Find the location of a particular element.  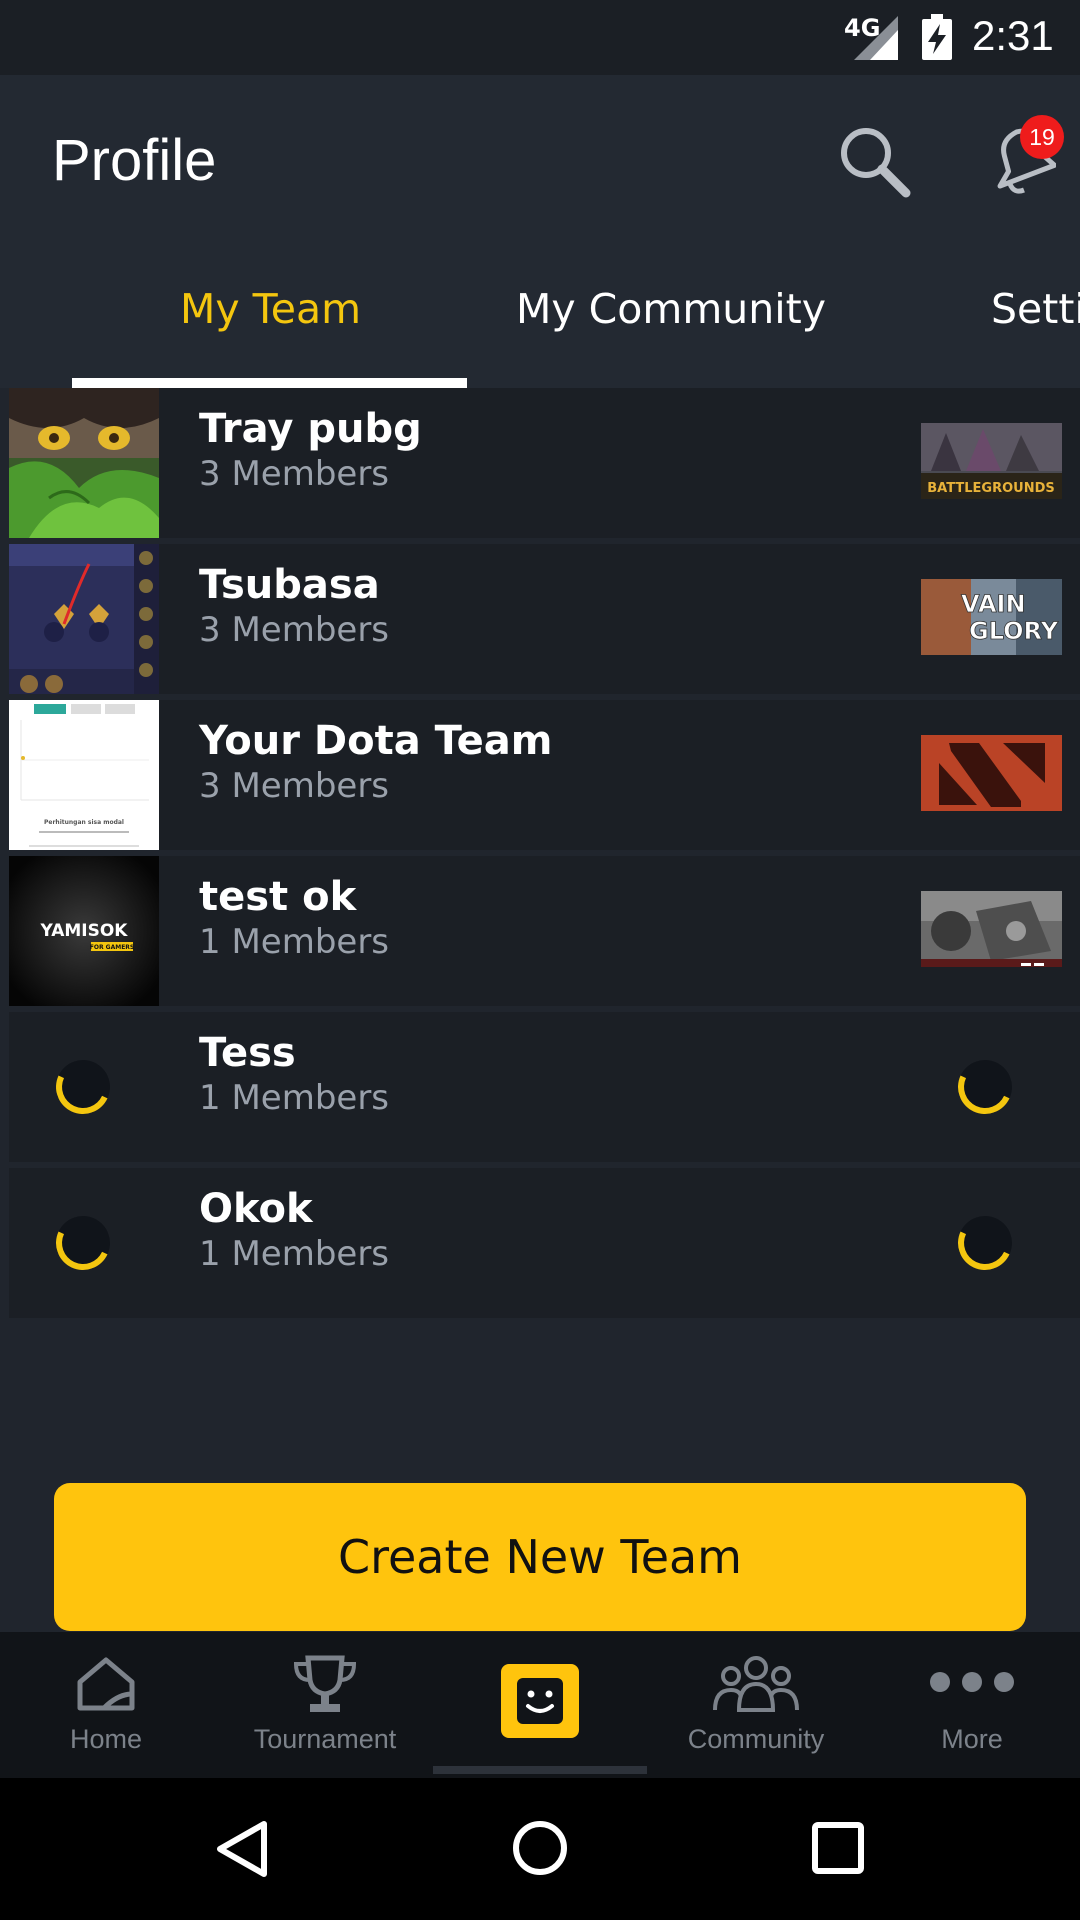

active-nav-indicator is located at coordinates (540, 1770).